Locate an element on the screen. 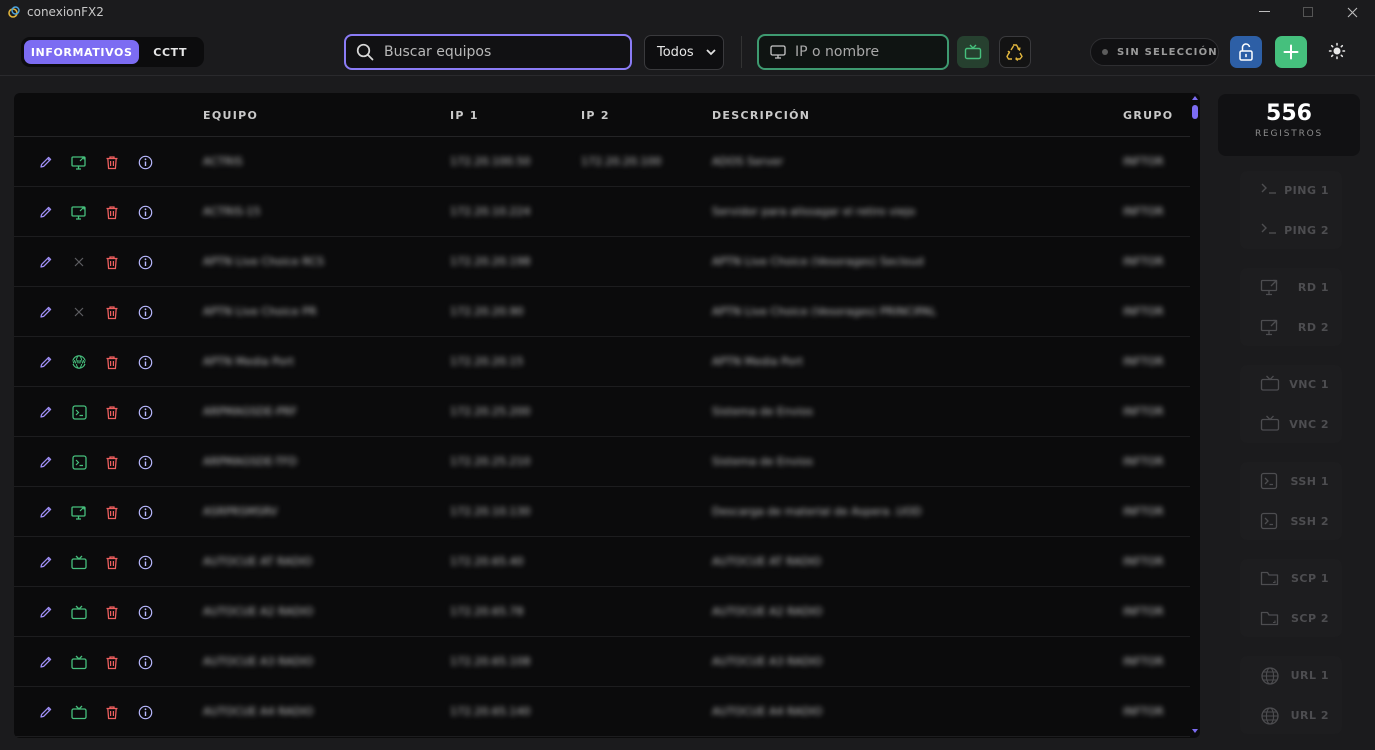  minimize-button is located at coordinates (1264, 12).